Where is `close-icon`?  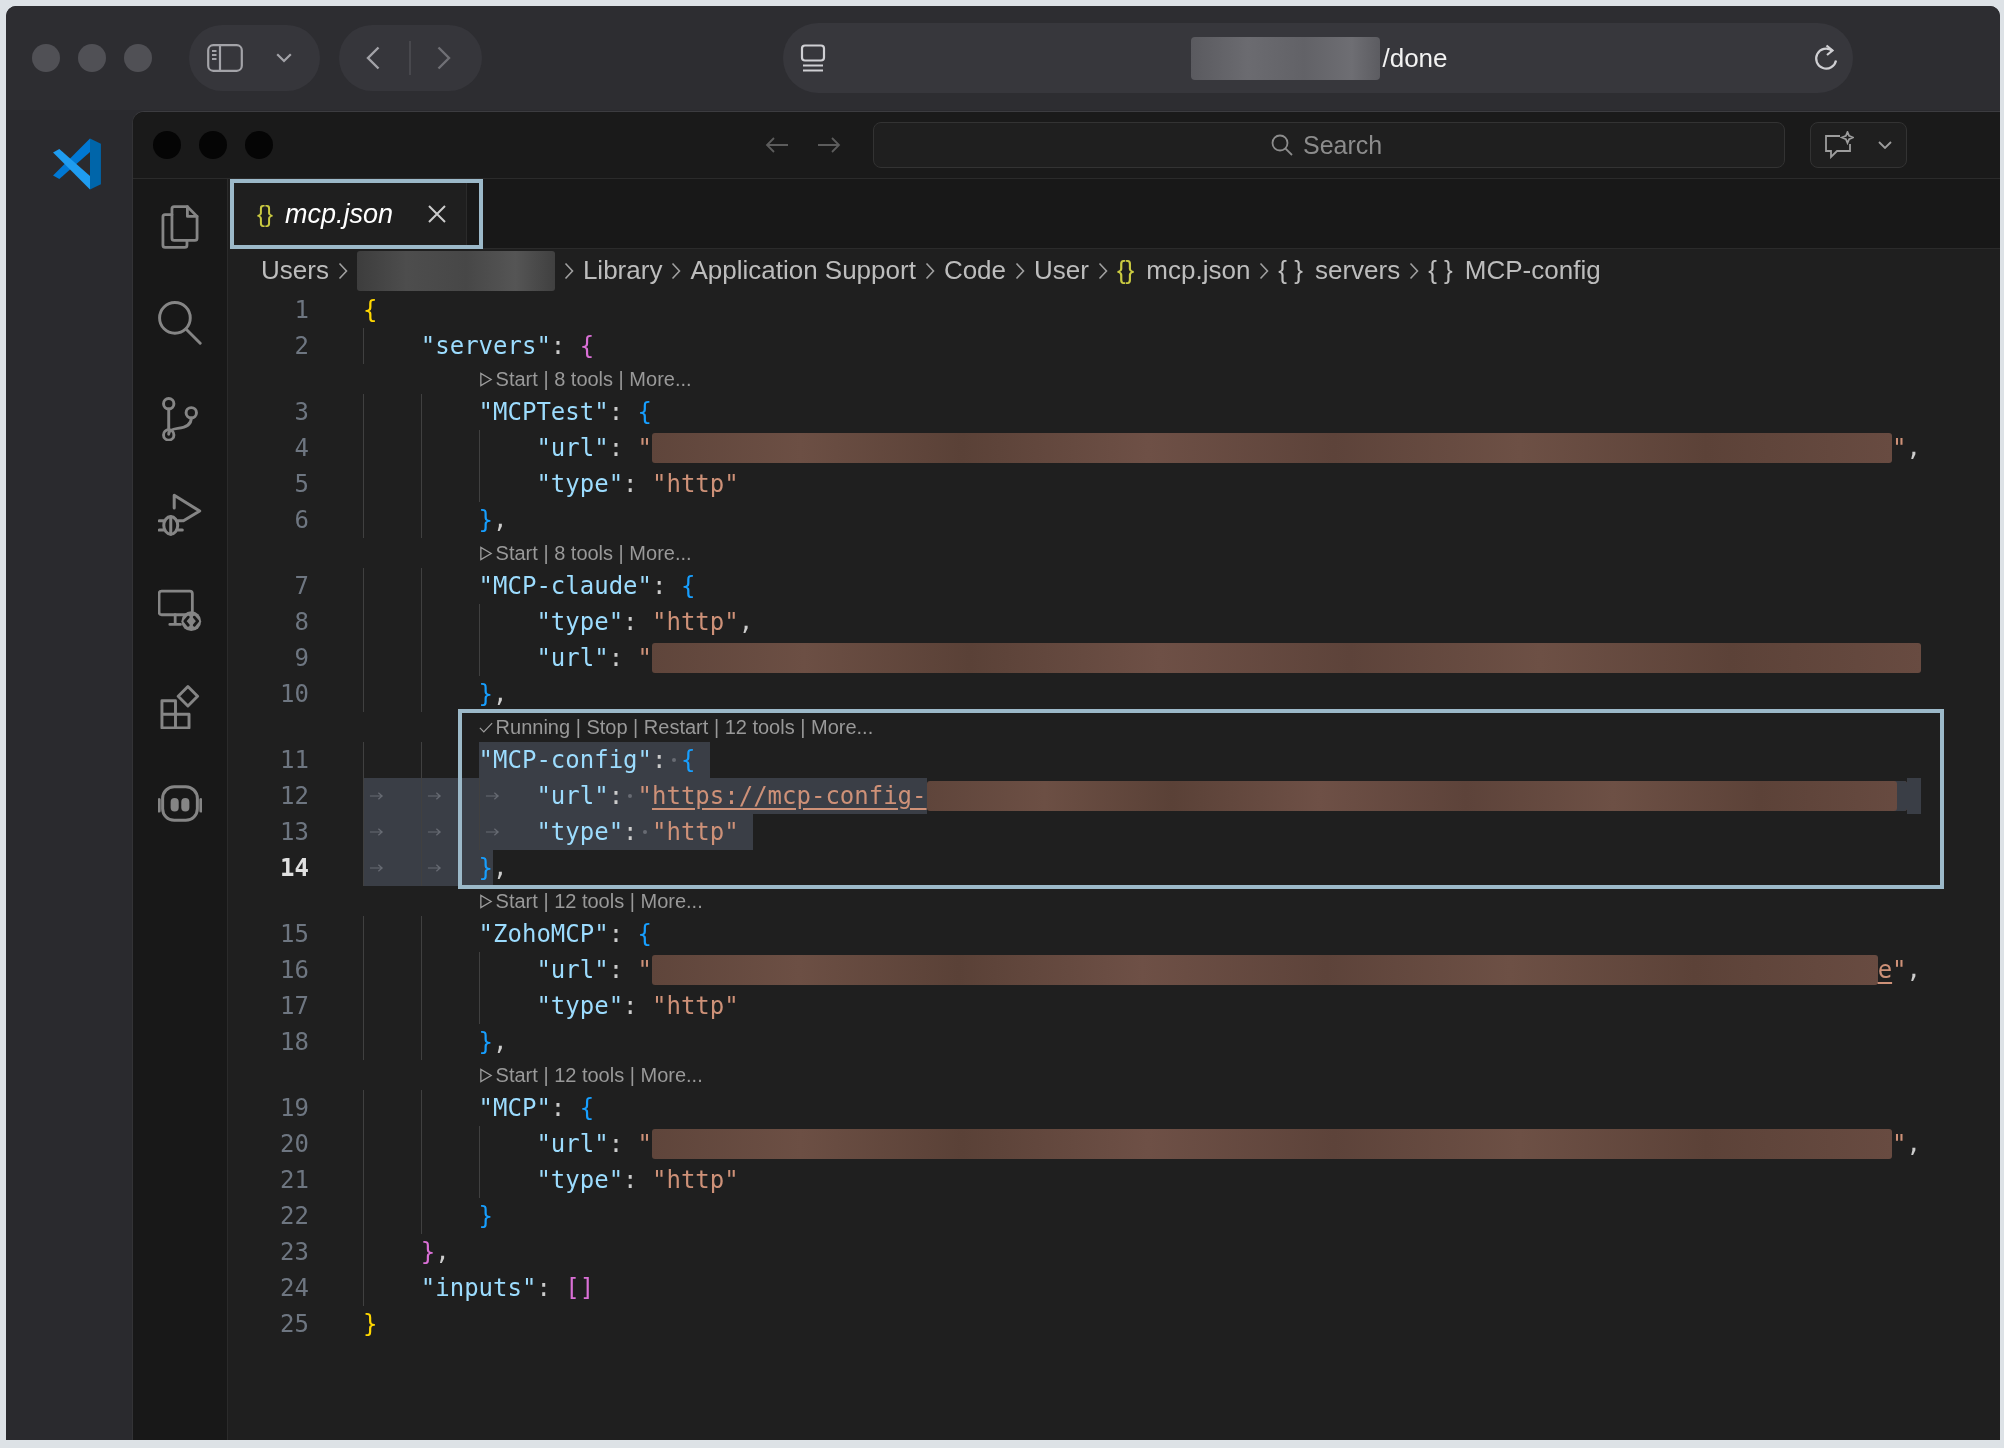
close-icon is located at coordinates (437, 214).